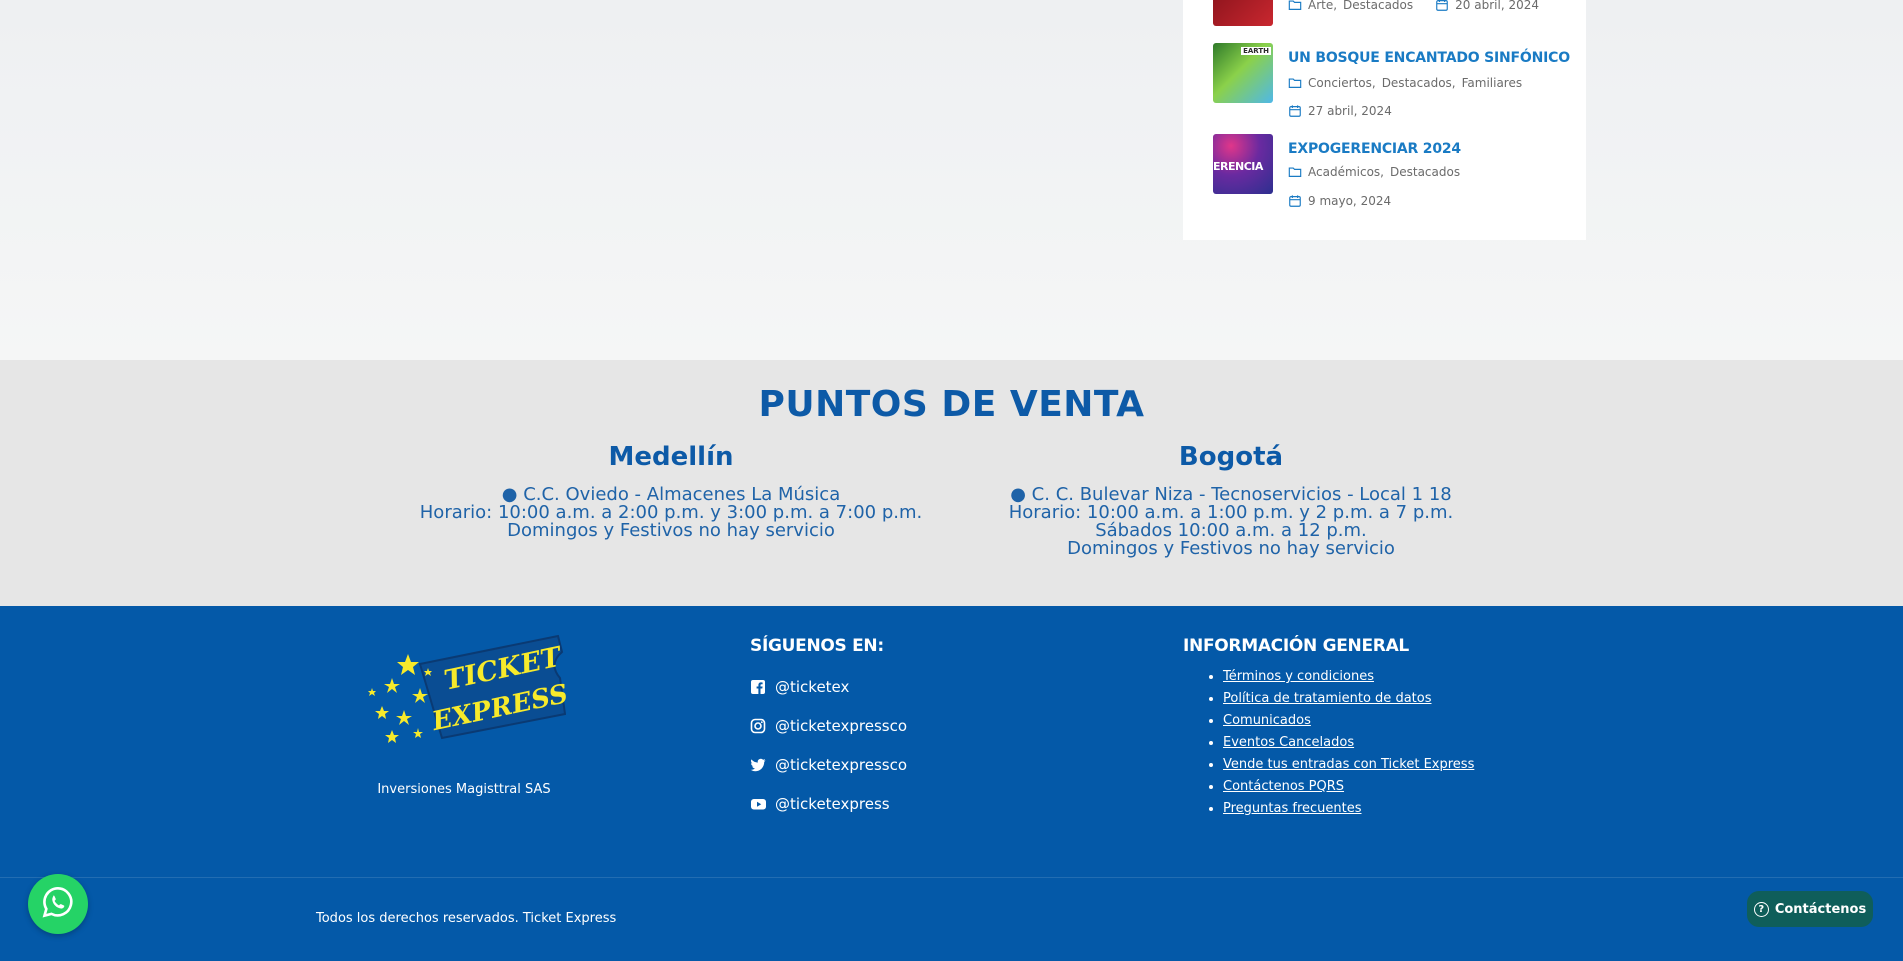 This screenshot has height=961, width=1903. I want to click on facebook-icon, so click(758, 687).